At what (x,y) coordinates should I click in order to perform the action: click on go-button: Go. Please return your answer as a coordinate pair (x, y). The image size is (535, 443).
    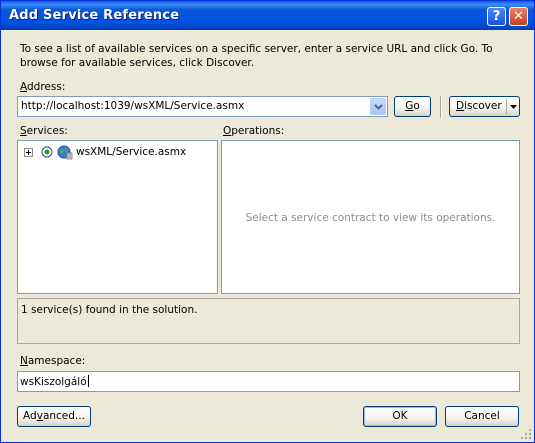
    Looking at the image, I should click on (412, 106).